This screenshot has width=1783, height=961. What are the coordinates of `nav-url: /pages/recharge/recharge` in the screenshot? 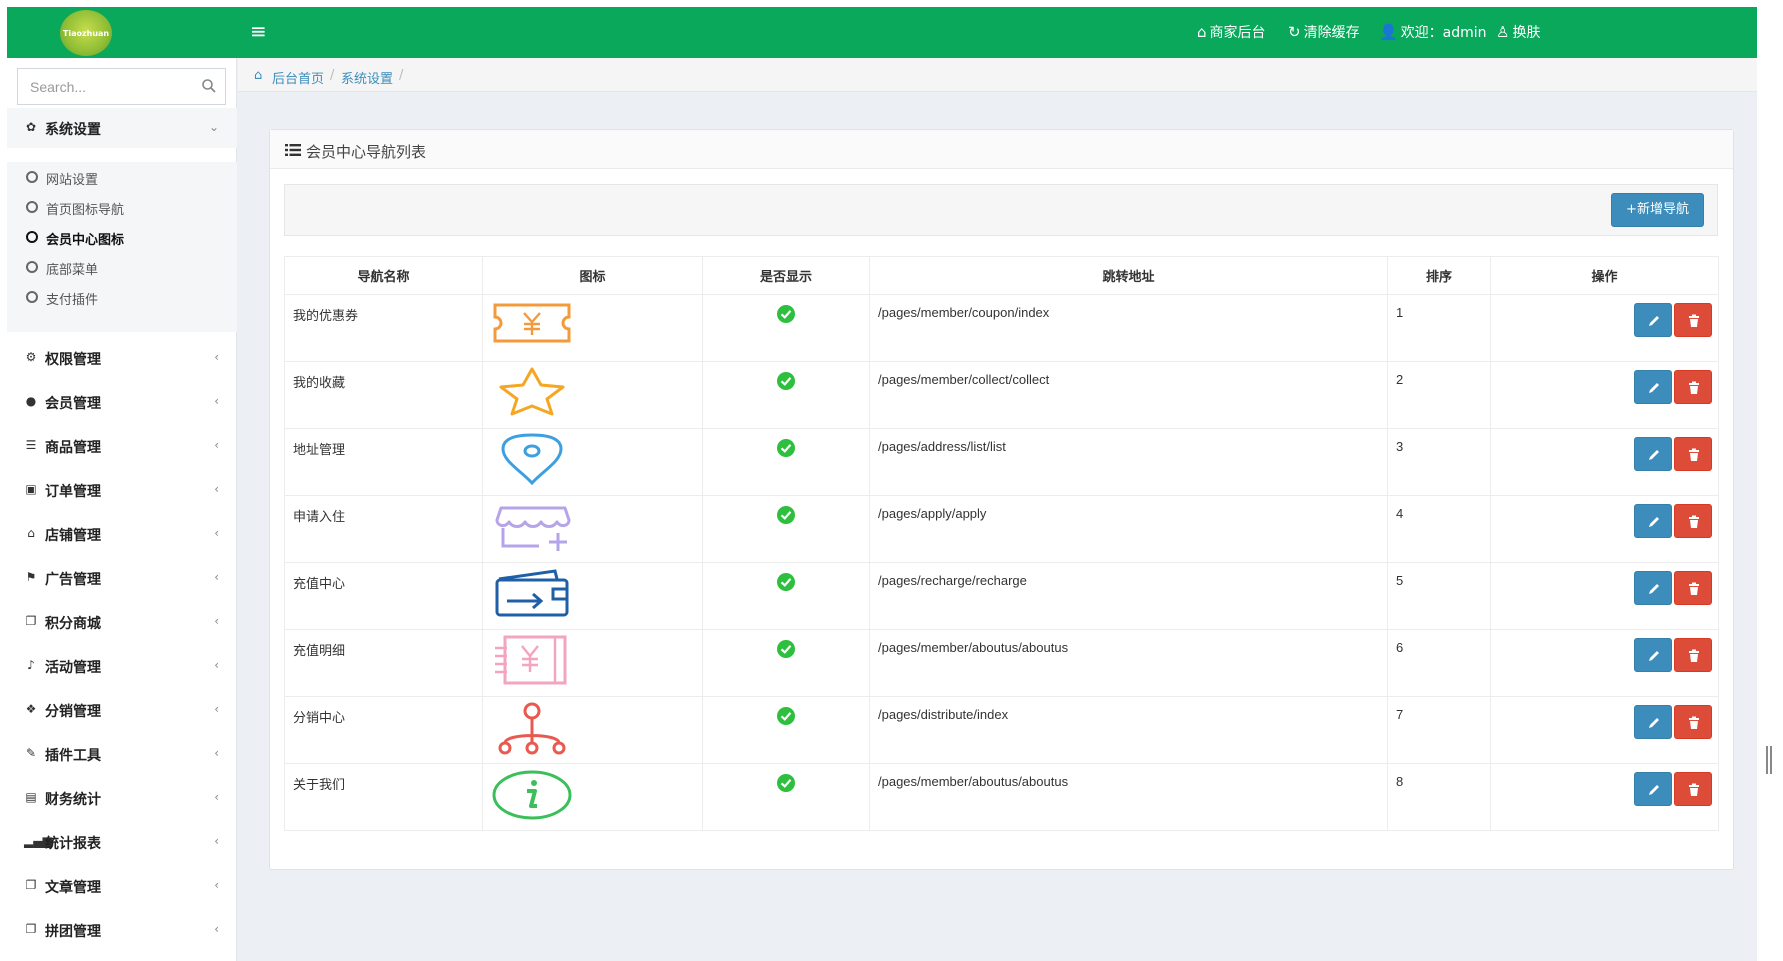 It's located at (1128, 596).